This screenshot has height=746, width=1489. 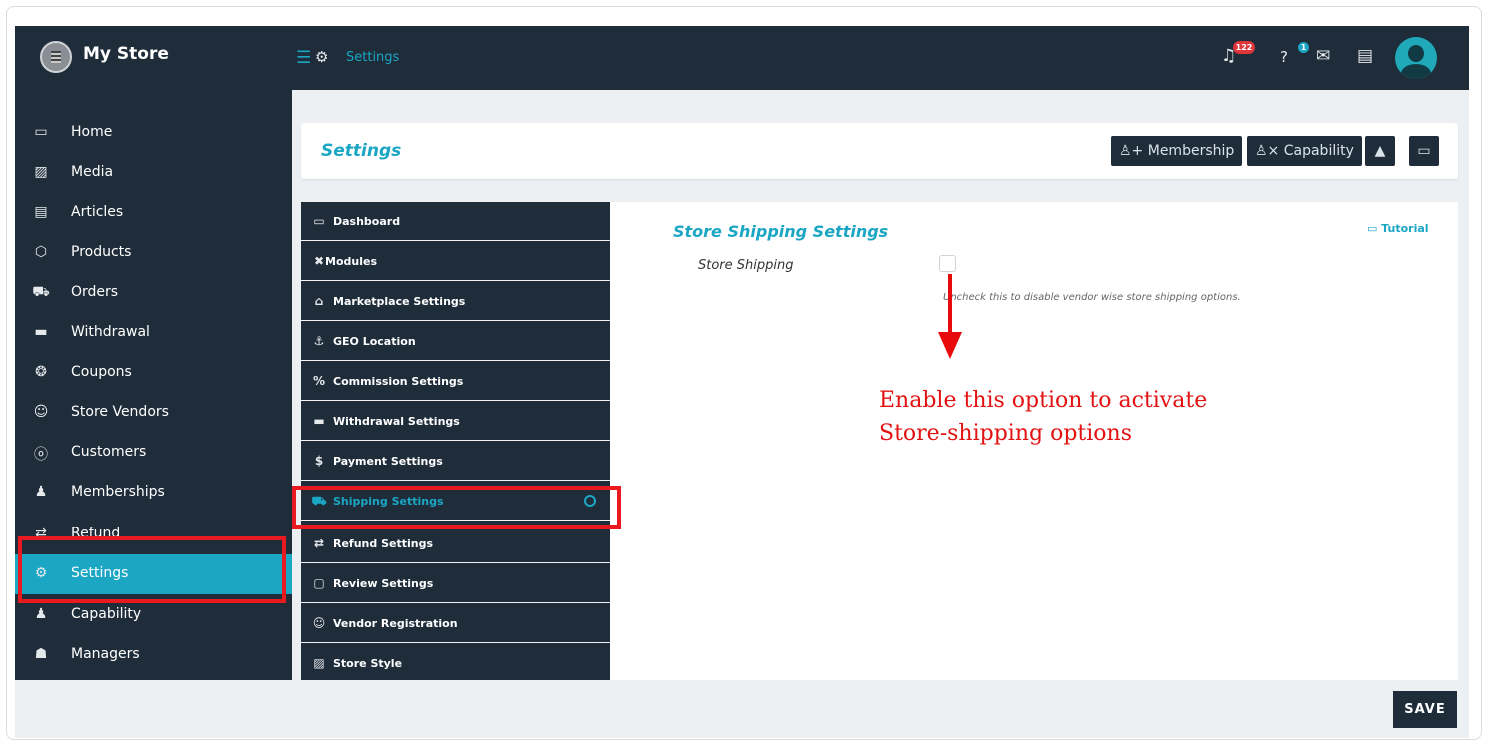 I want to click on sidebar-item-label: Managers, so click(x=105, y=654).